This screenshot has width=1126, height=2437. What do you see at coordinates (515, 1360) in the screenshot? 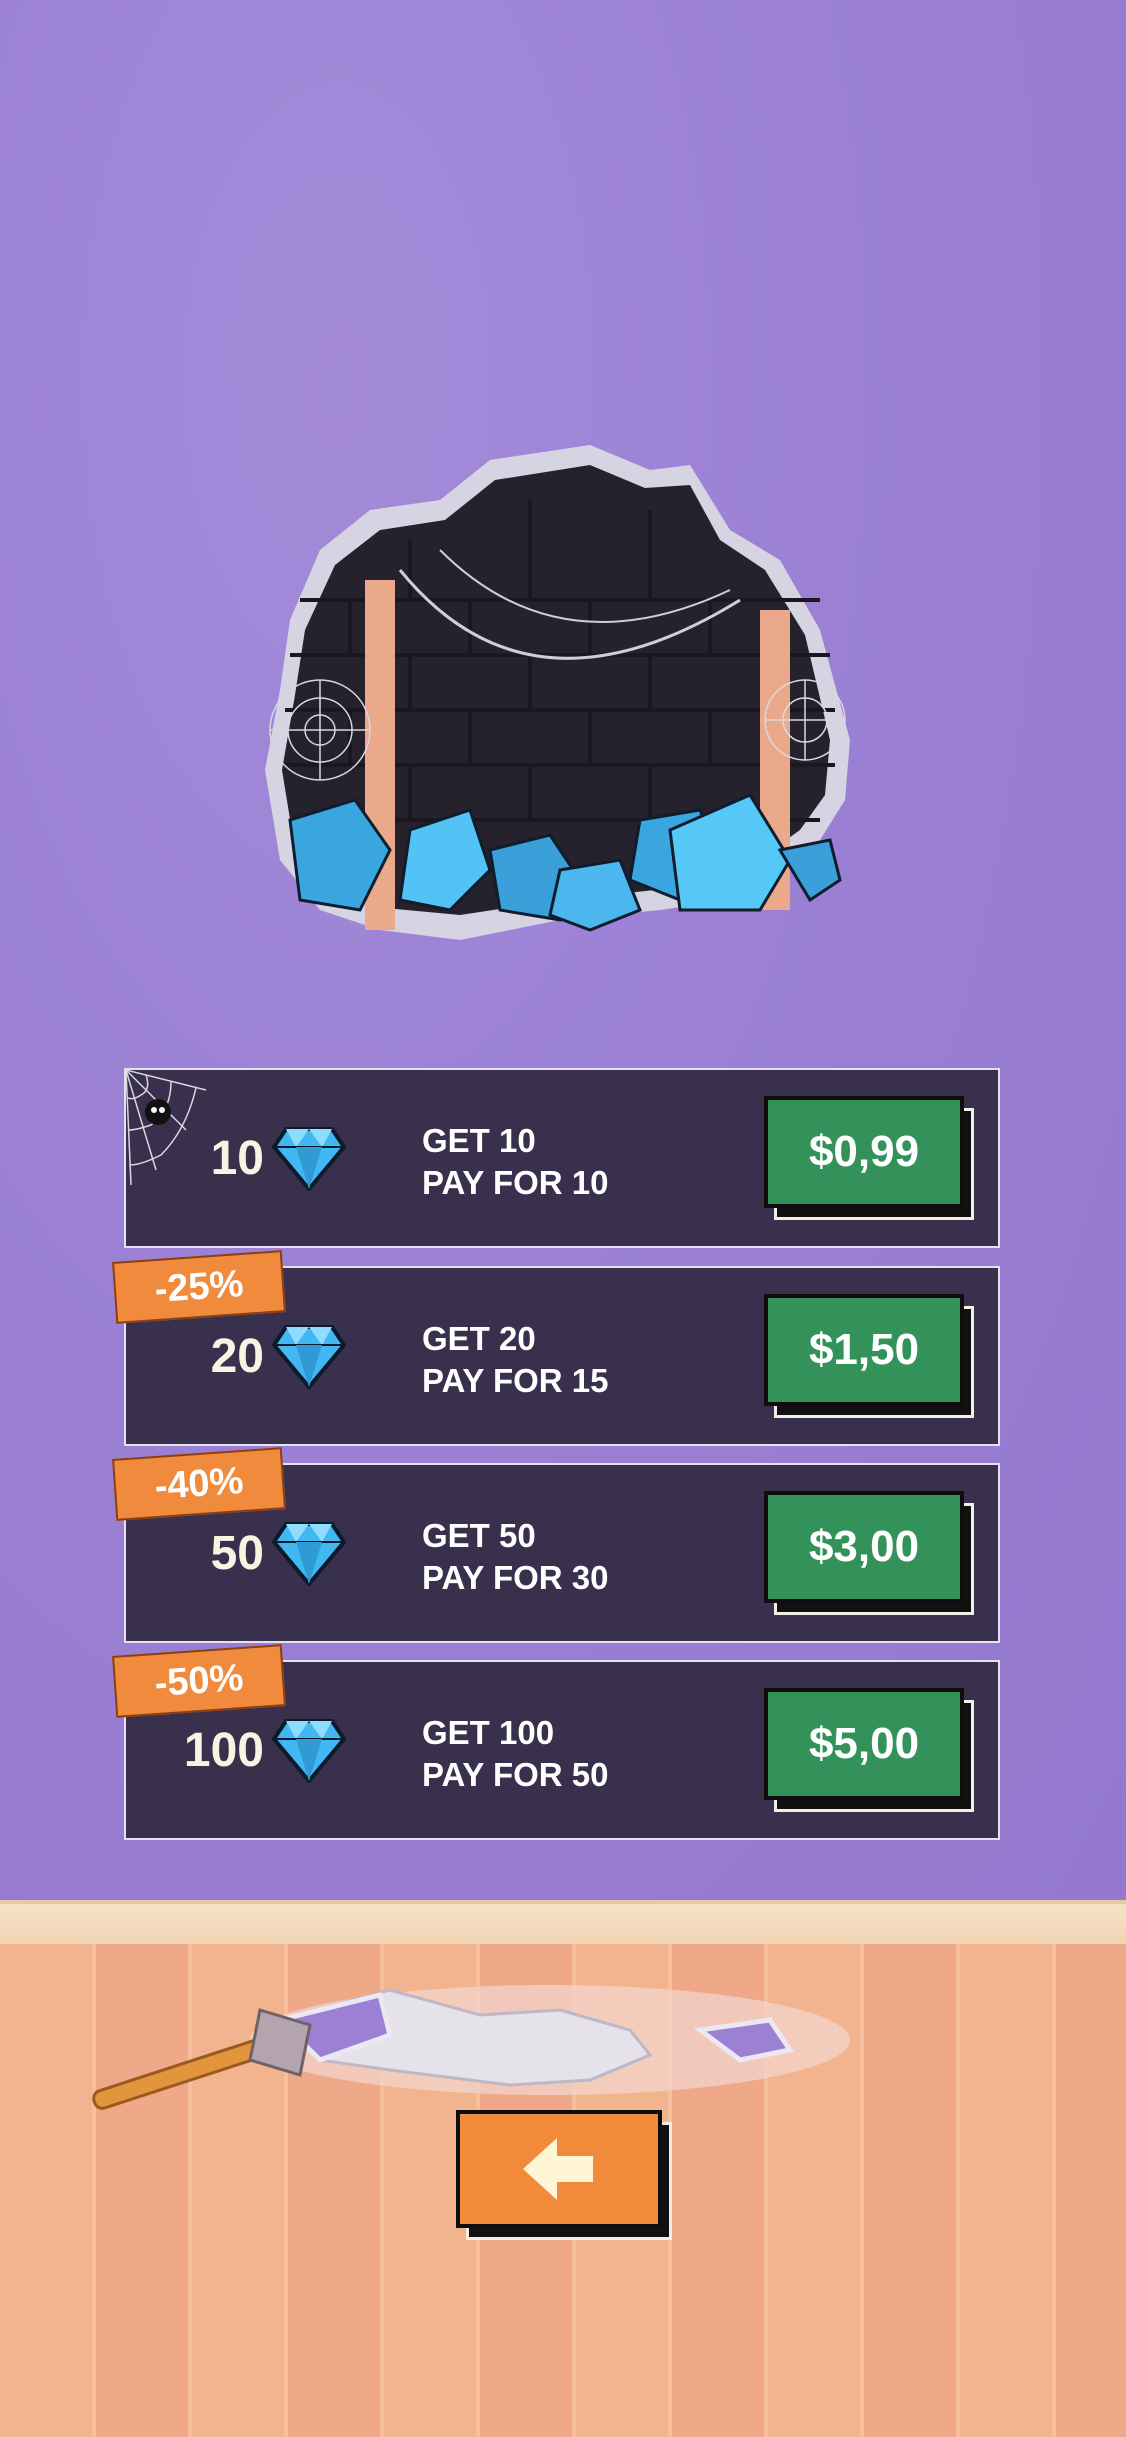
I see `deal-text: GET 20 PAY FOR 15` at bounding box center [515, 1360].